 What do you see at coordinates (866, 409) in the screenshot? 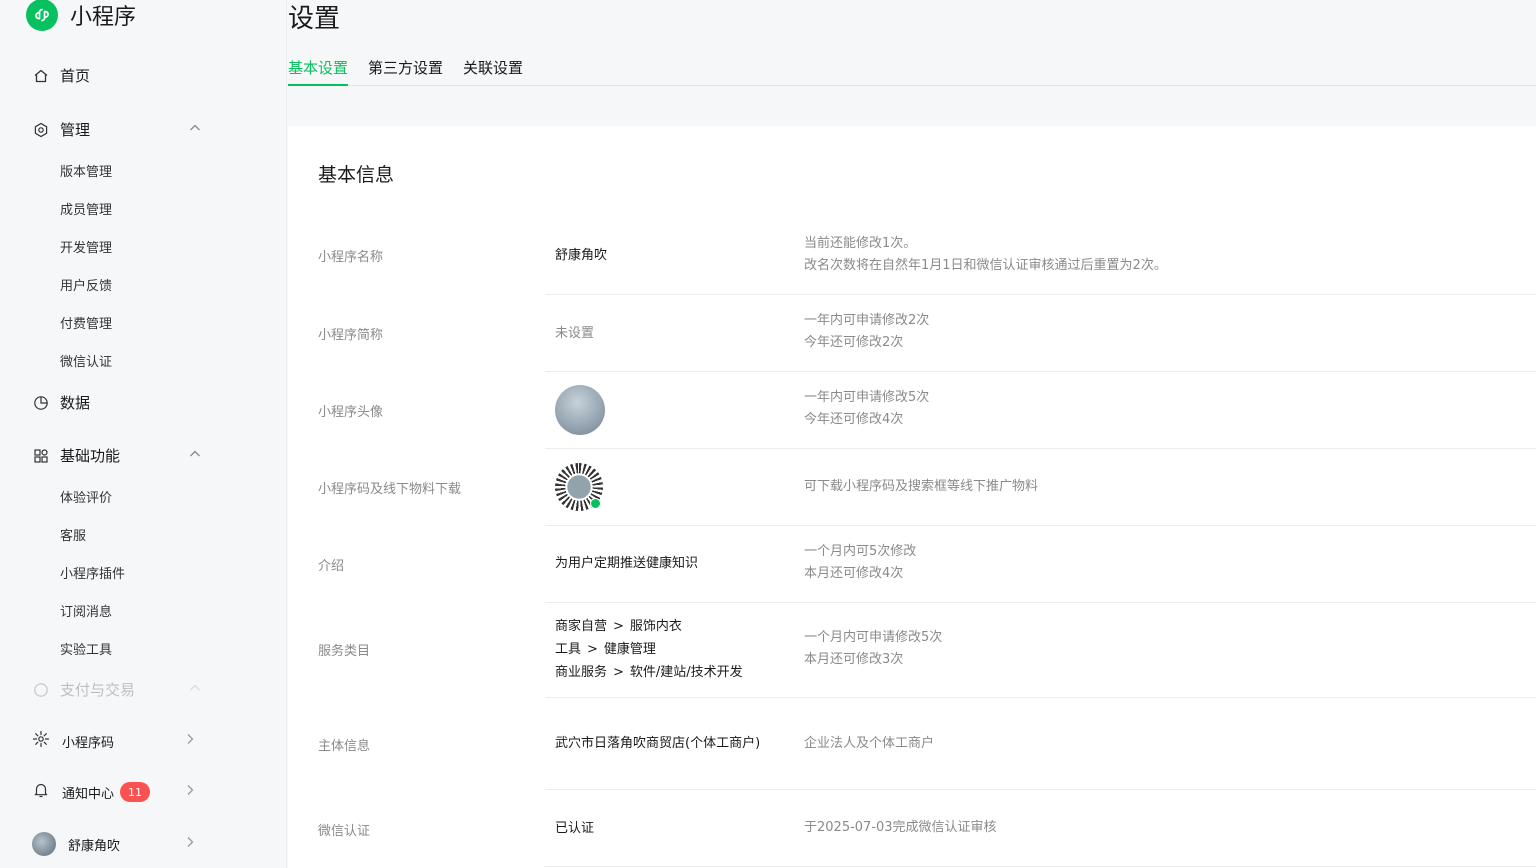
I see `row-hint: 一年内可申请修改5次 今年还可修改4次` at bounding box center [866, 409].